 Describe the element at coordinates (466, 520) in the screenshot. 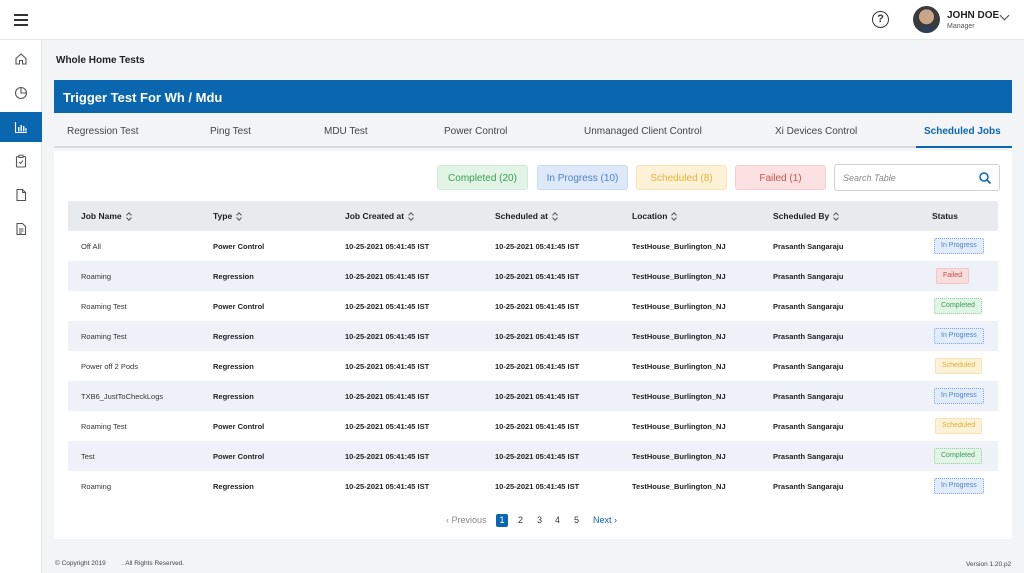

I see `pagination-previous: ‹ Previous` at that location.